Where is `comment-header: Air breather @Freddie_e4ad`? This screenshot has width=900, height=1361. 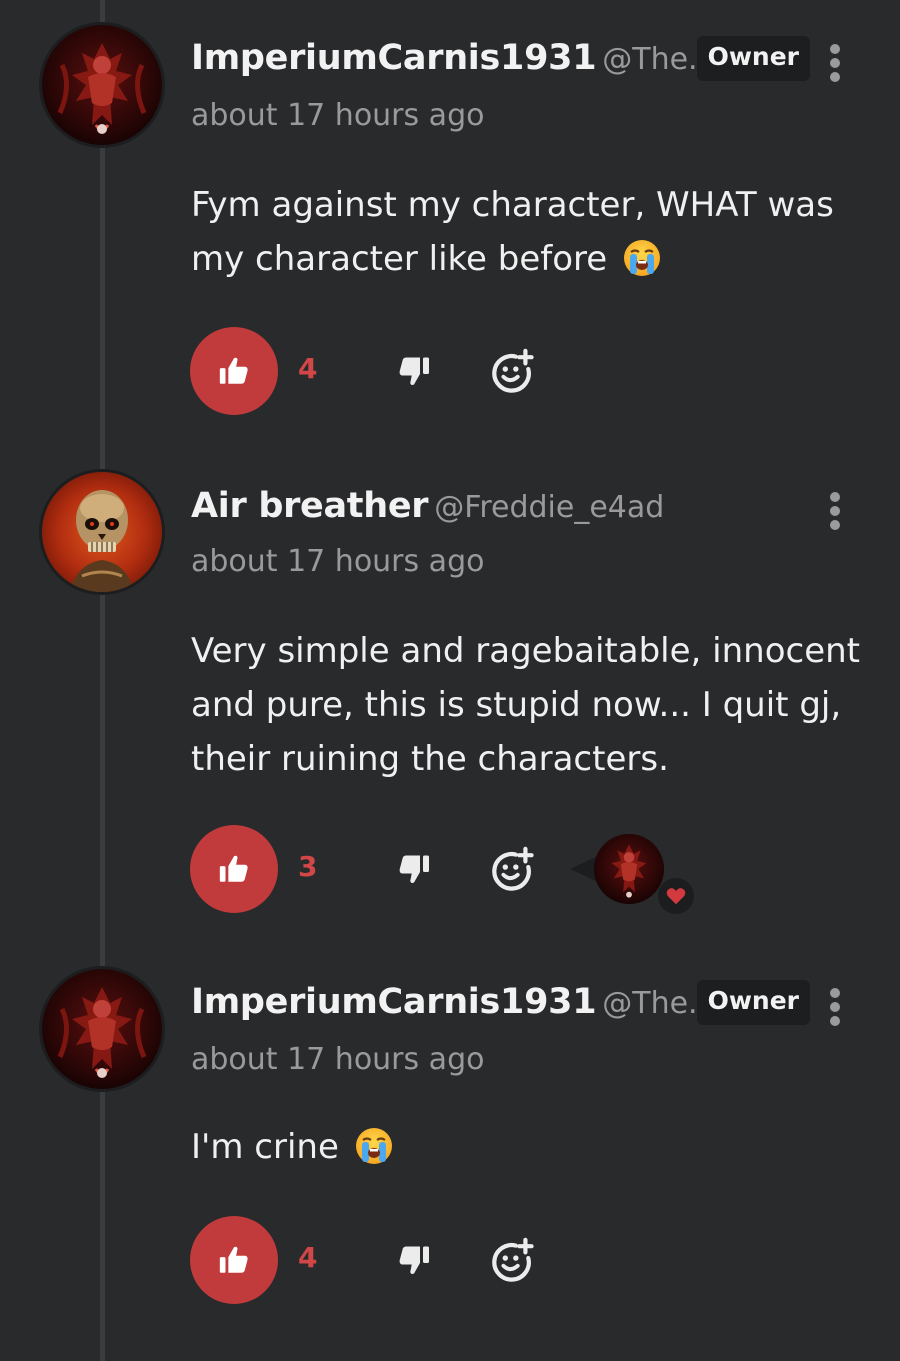 comment-header: Air breather @Freddie_e4ad is located at coordinates (427, 506).